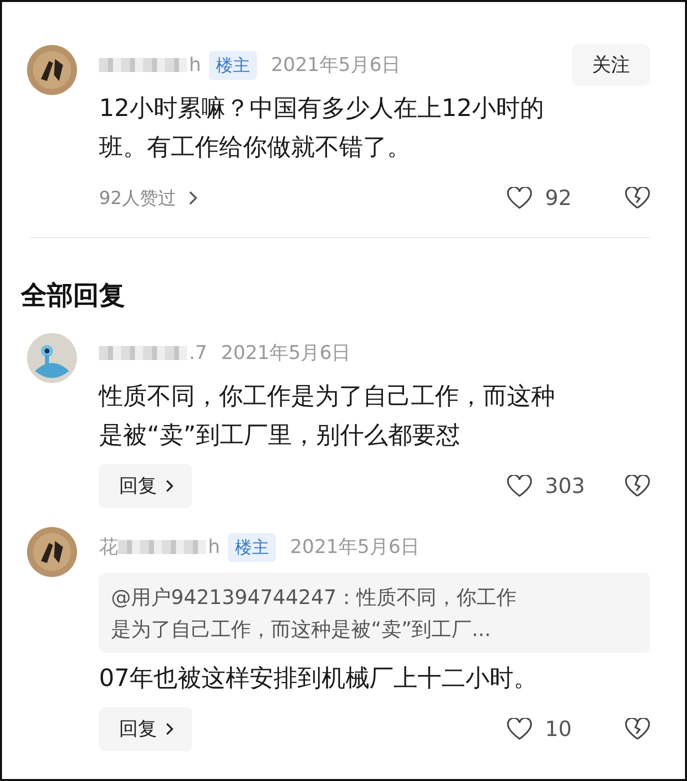  I want to click on post-date: 2021年5月6日, so click(336, 65).